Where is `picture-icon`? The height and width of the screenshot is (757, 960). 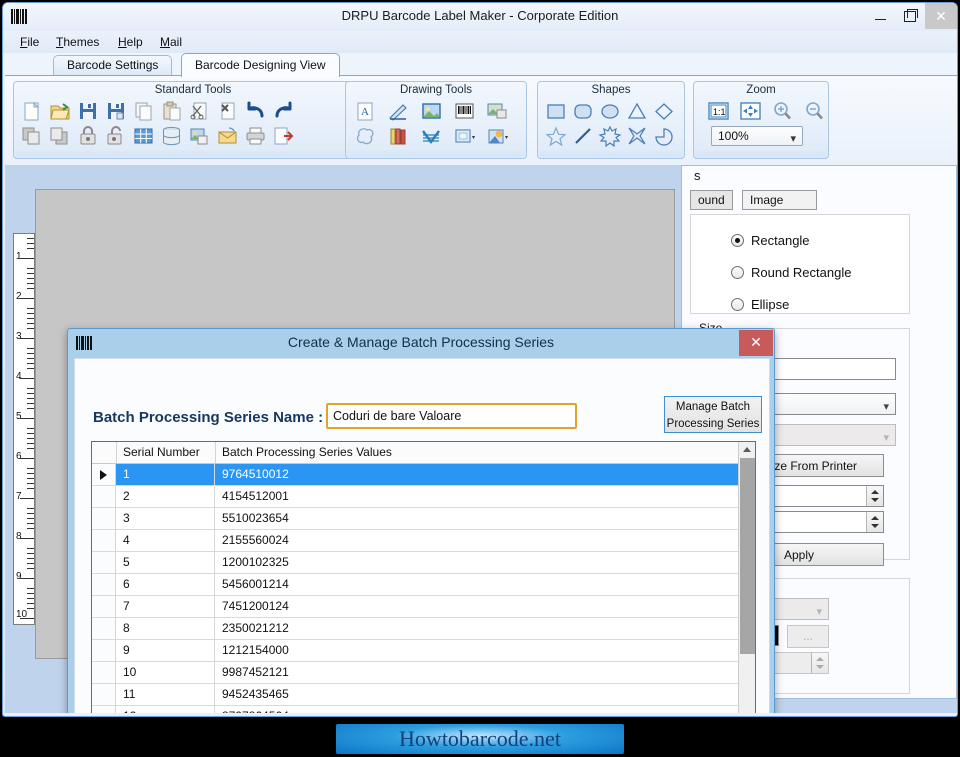
picture-icon is located at coordinates (432, 111).